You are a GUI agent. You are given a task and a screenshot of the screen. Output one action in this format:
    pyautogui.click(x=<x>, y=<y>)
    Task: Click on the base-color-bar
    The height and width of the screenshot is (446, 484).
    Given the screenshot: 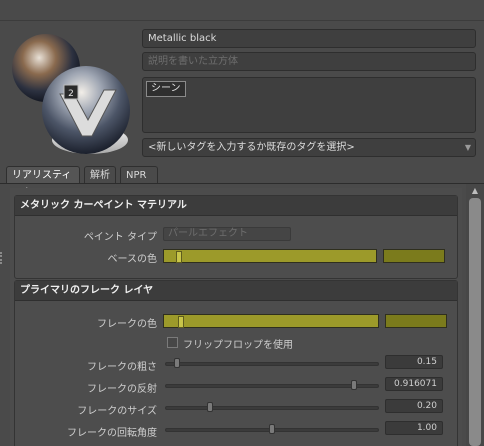 What is the action you would take?
    pyautogui.click(x=270, y=256)
    